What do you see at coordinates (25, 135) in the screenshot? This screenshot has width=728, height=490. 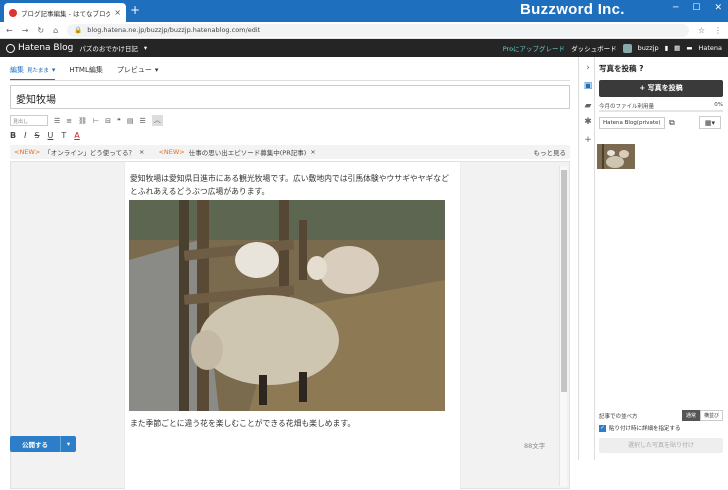 I see `italic-icon: I` at bounding box center [25, 135].